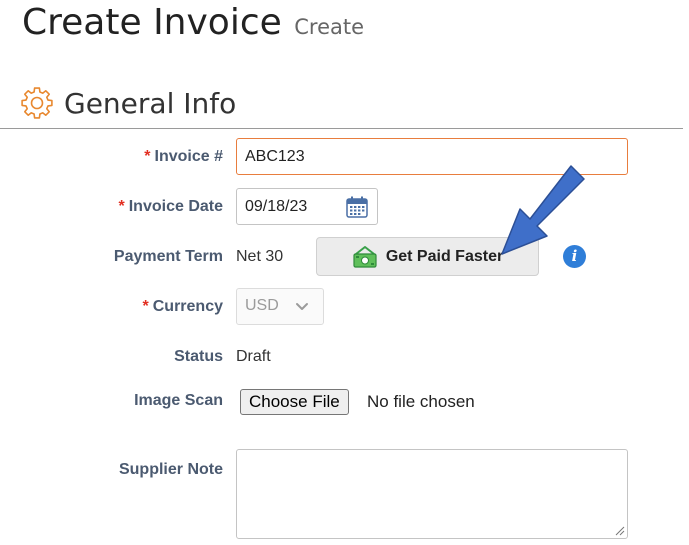 The image size is (689, 545). What do you see at coordinates (444, 256) in the screenshot?
I see `get-paid-faster-label: Get Paid Faster` at bounding box center [444, 256].